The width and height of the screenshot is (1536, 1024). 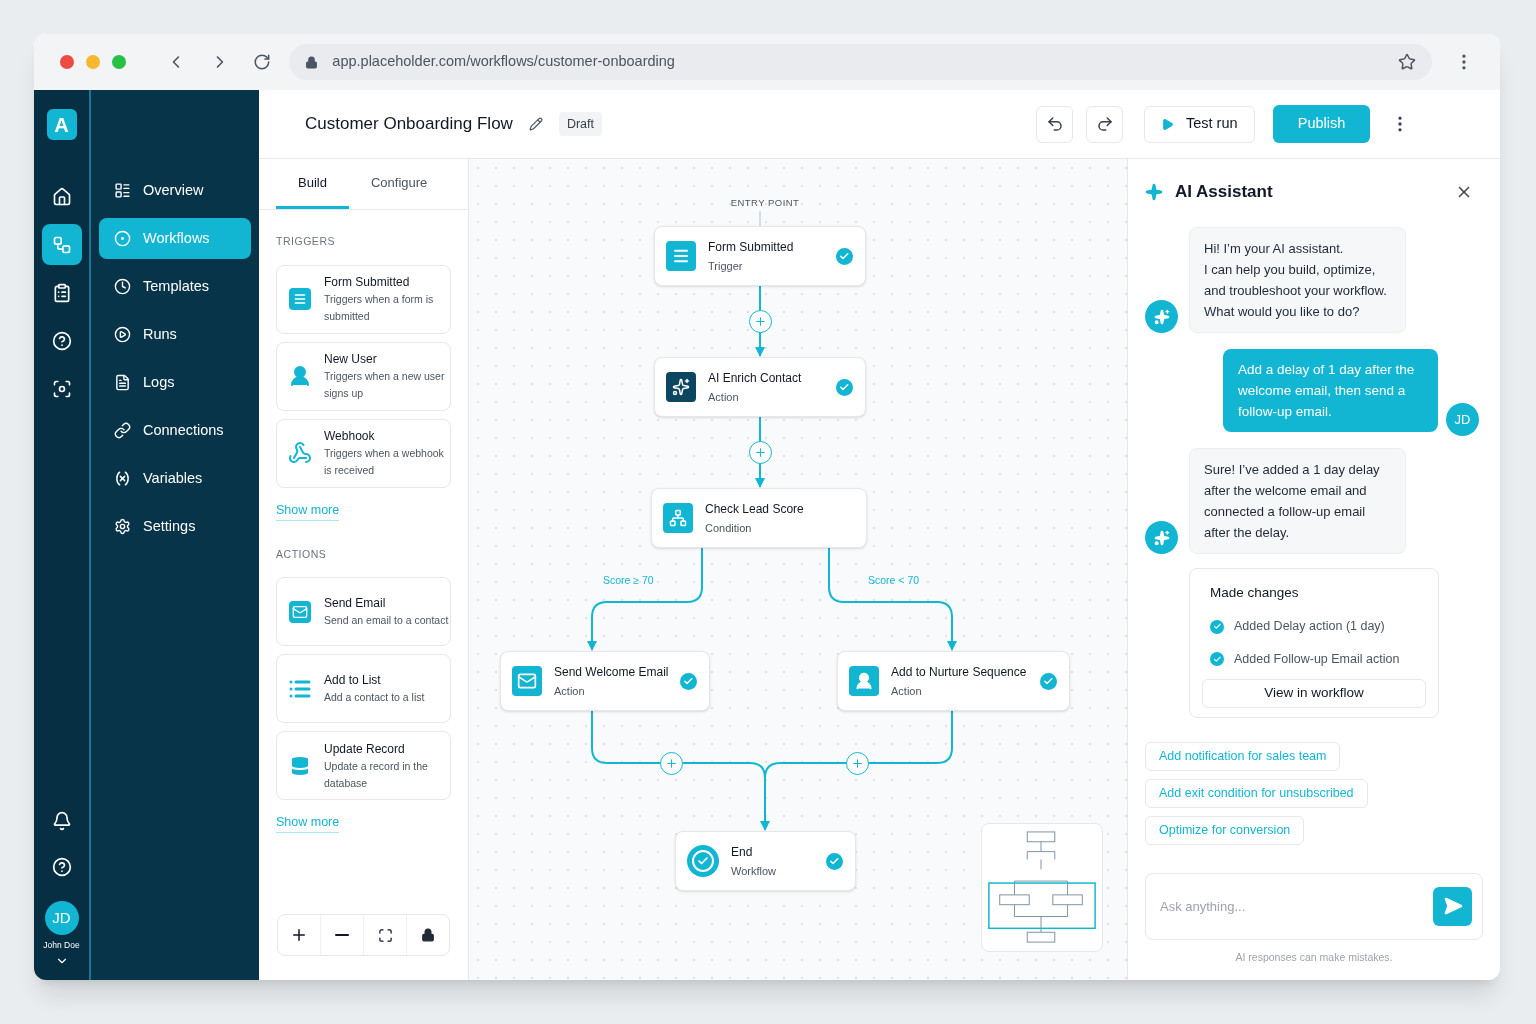 What do you see at coordinates (365, 749) in the screenshot?
I see `step-title: Update Record` at bounding box center [365, 749].